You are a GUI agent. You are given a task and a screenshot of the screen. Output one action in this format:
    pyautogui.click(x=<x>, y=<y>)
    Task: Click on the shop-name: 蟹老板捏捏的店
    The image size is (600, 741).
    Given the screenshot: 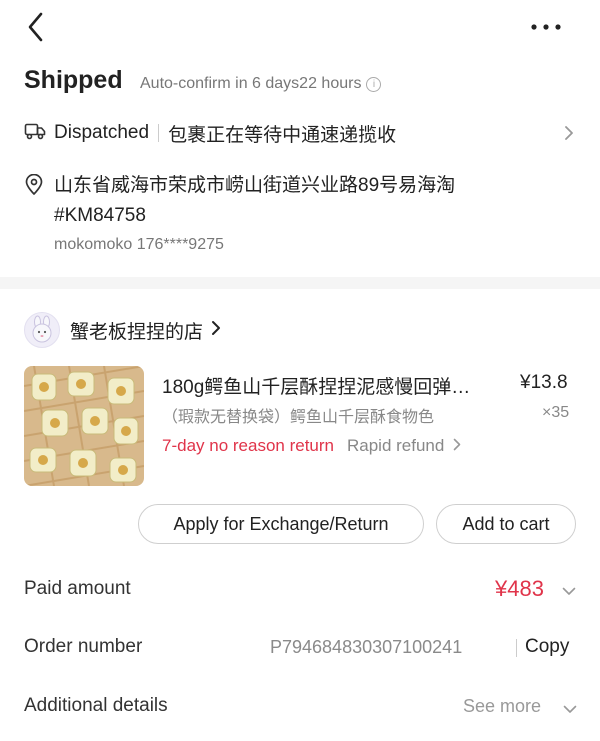 What is the action you would take?
    pyautogui.click(x=137, y=332)
    